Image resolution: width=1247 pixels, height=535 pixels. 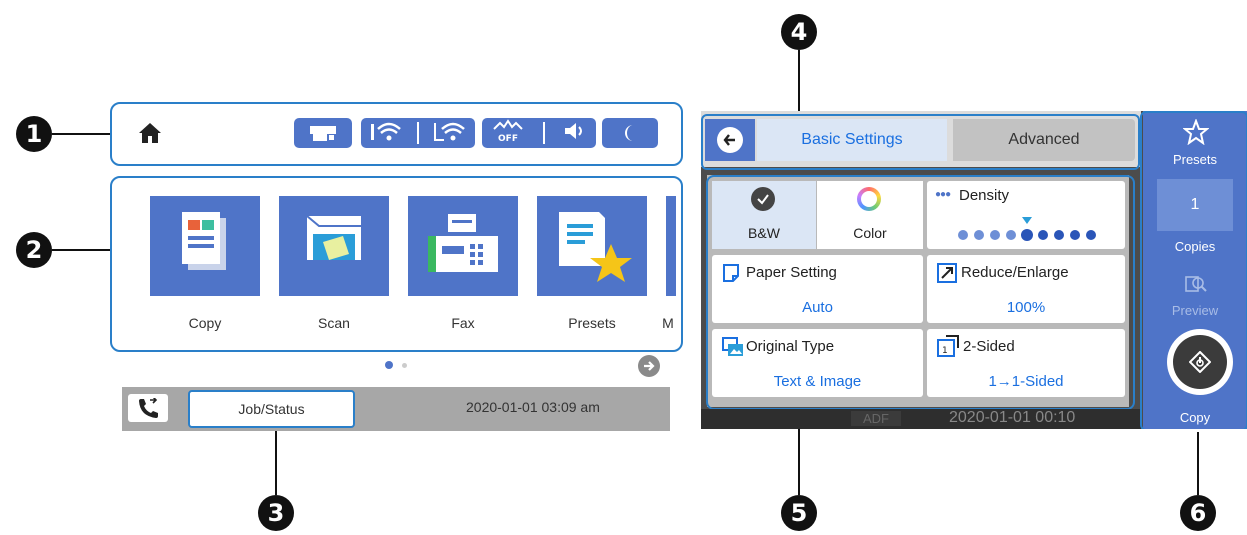 I want to click on adf-label: ADF, so click(x=876, y=418).